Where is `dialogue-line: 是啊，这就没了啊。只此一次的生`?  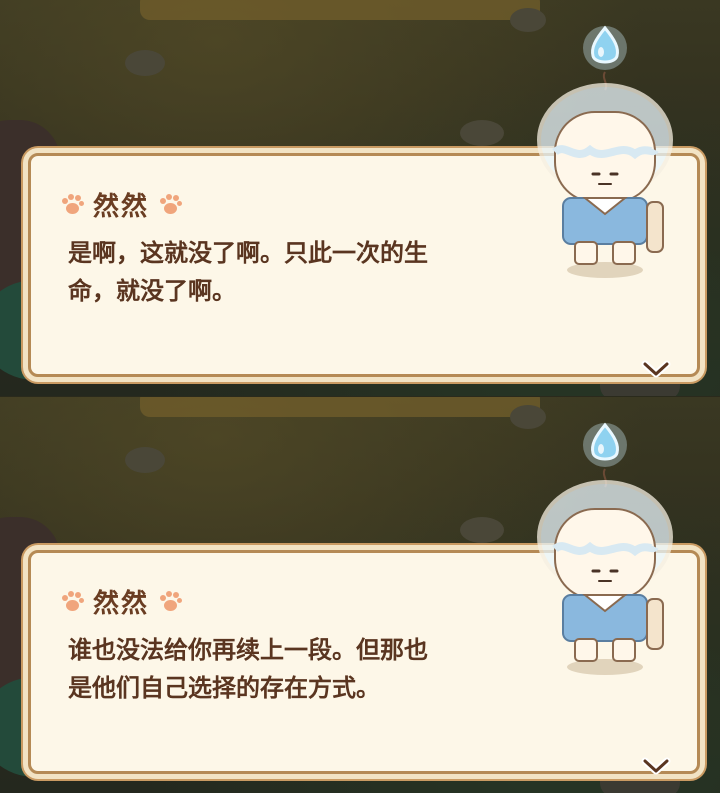 dialogue-line: 是啊，这就没了啊。只此一次的生 is located at coordinates (248, 253).